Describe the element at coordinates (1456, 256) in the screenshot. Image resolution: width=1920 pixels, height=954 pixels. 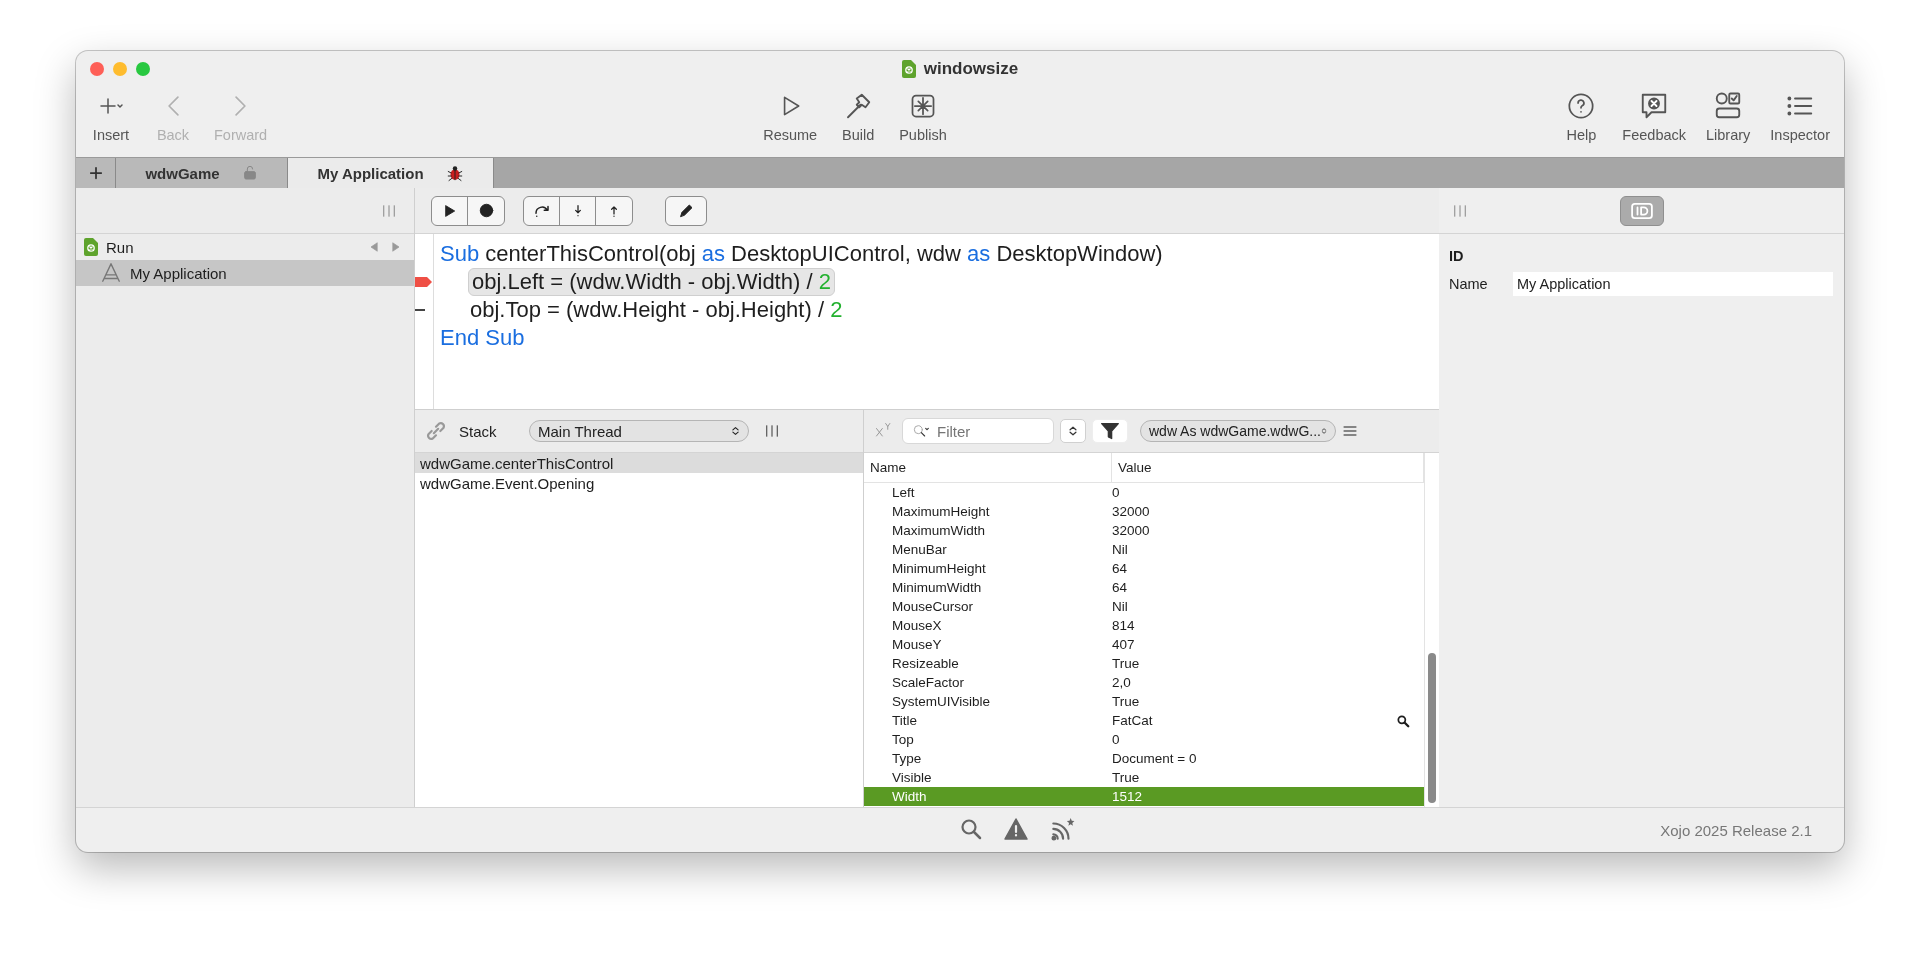
I see `section-title: ID` at that location.